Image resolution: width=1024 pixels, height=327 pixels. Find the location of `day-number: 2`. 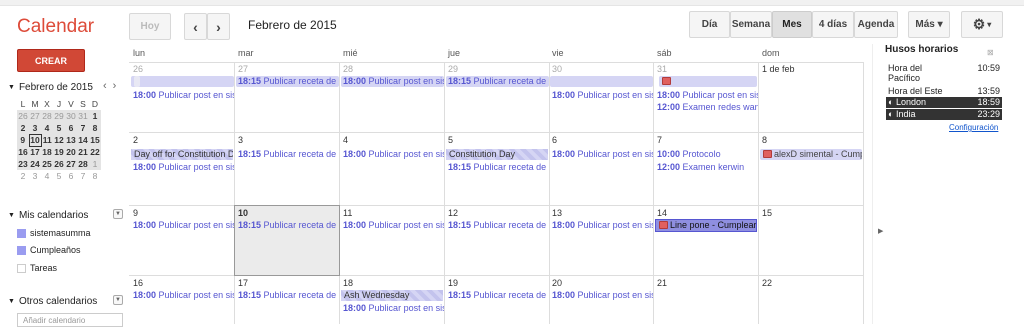

day-number: 2 is located at coordinates (135, 140).